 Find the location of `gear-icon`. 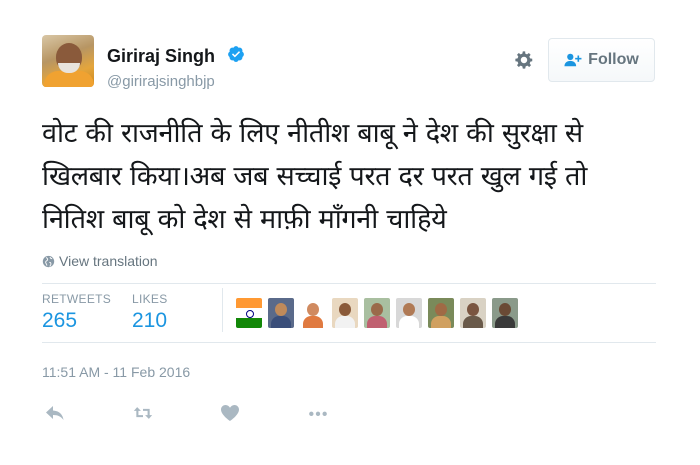

gear-icon is located at coordinates (524, 60).